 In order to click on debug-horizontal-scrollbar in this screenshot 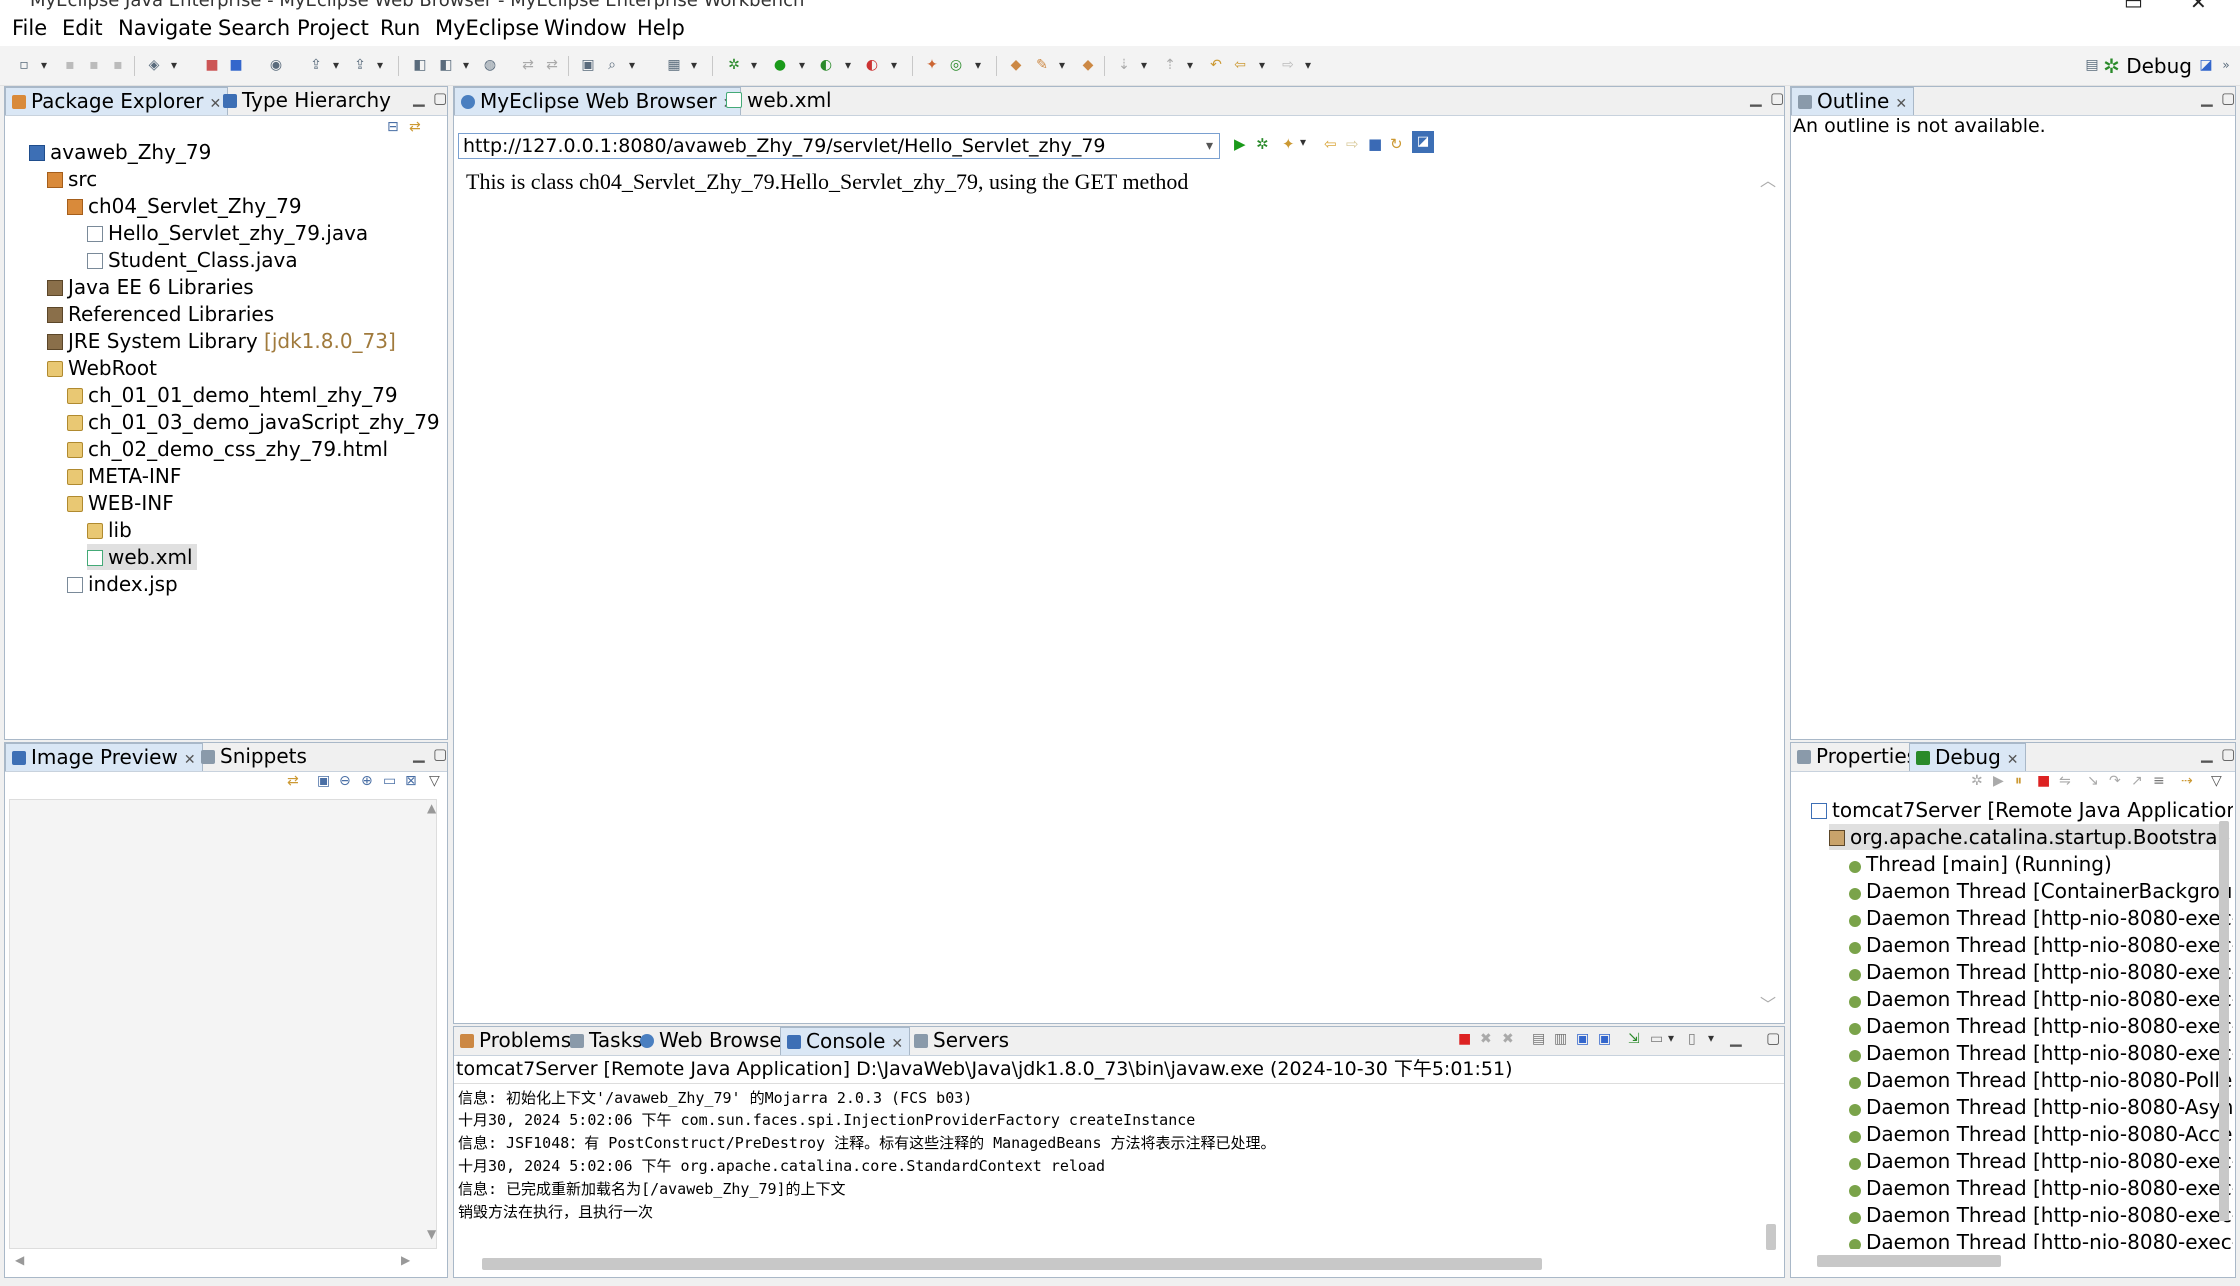, I will do `click(1909, 1261)`.